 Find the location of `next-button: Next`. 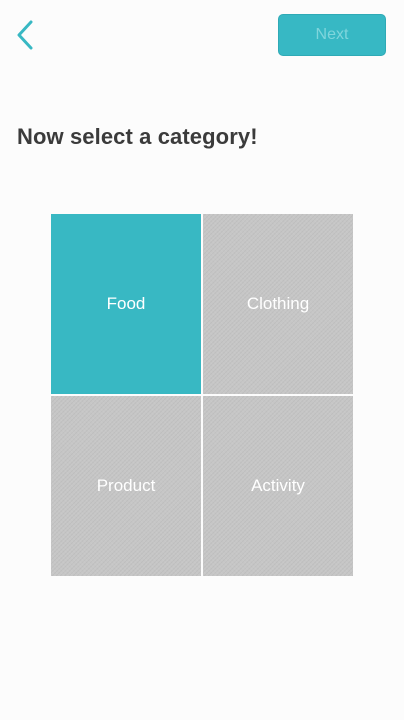

next-button: Next is located at coordinates (332, 35).